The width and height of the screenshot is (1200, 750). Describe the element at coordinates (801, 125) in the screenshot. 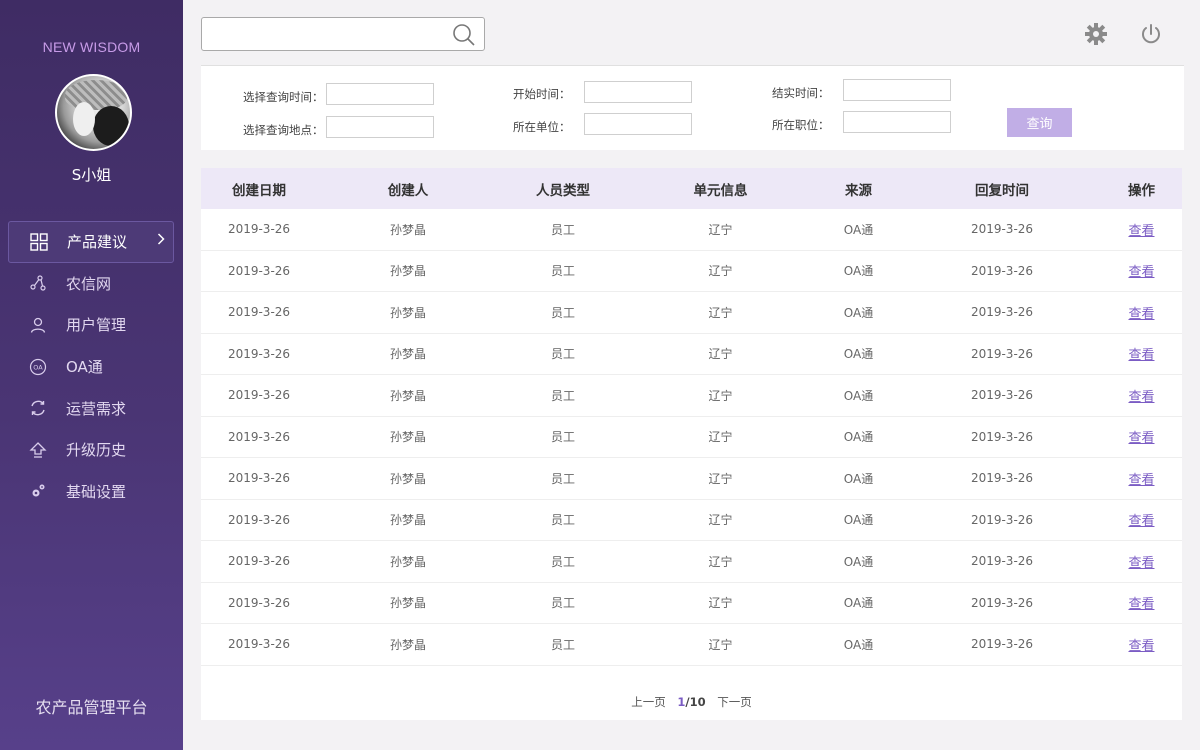

I see `position-label: 所在职位：` at that location.